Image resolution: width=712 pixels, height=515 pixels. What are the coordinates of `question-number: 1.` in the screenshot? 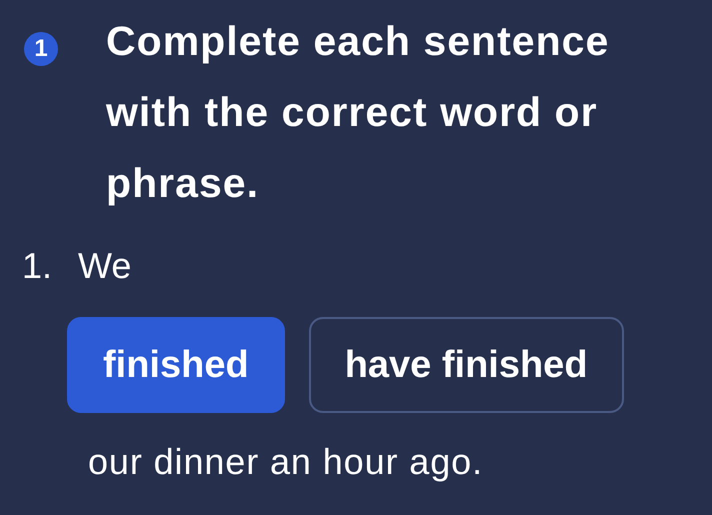 It's located at (37, 266).